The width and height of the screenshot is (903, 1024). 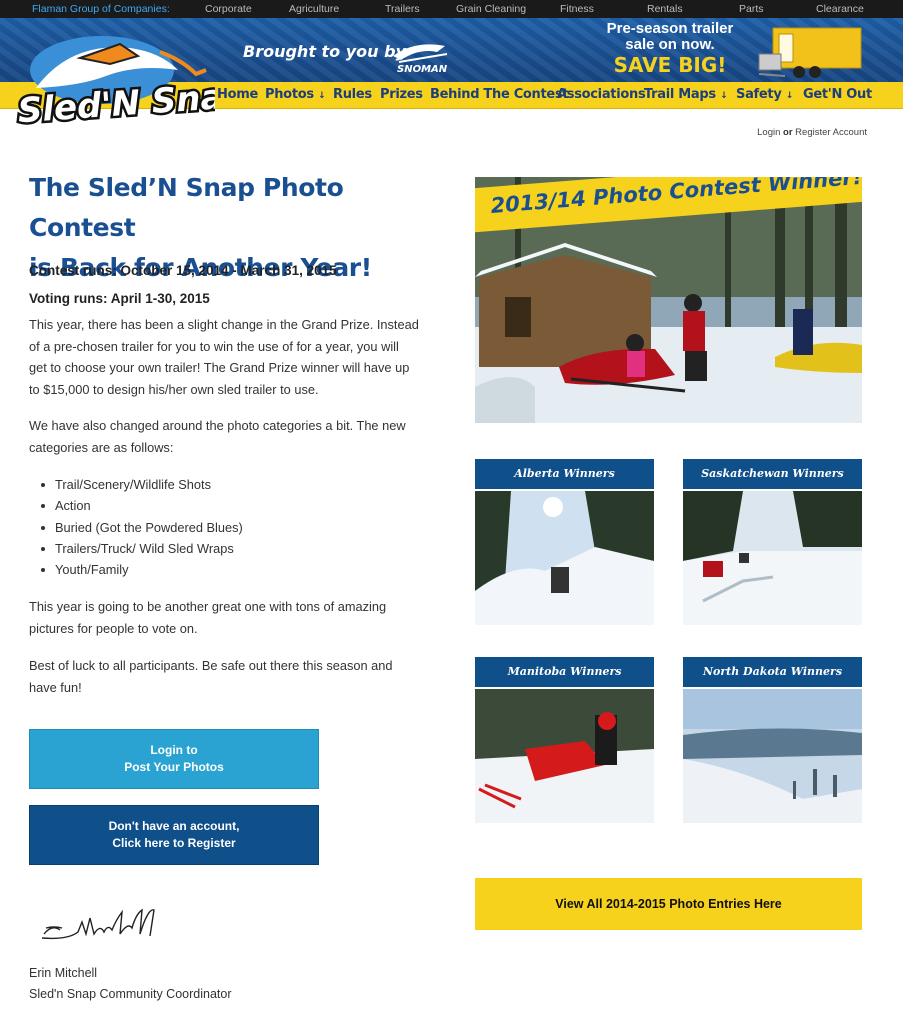 I want to click on signer-name: Erin Mitchell, so click(x=63, y=973).